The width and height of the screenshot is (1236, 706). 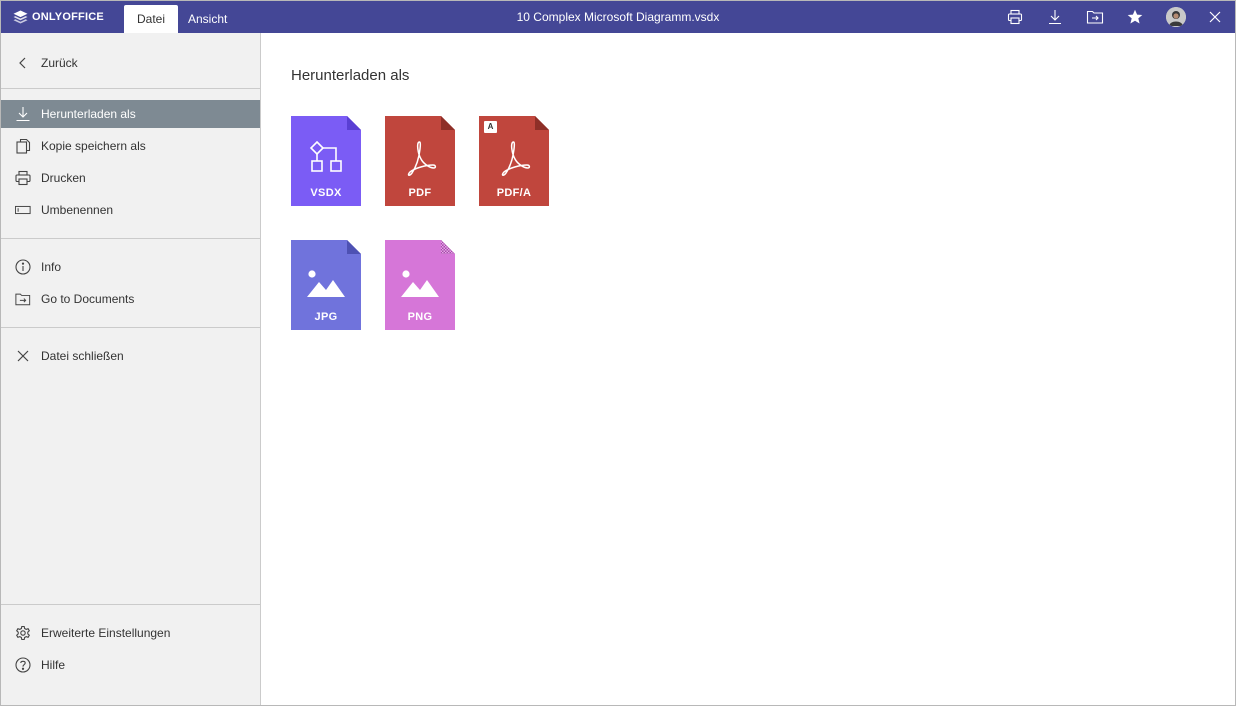 What do you see at coordinates (130, 356) in the screenshot?
I see `menu-item-close-file: Datei schließen` at bounding box center [130, 356].